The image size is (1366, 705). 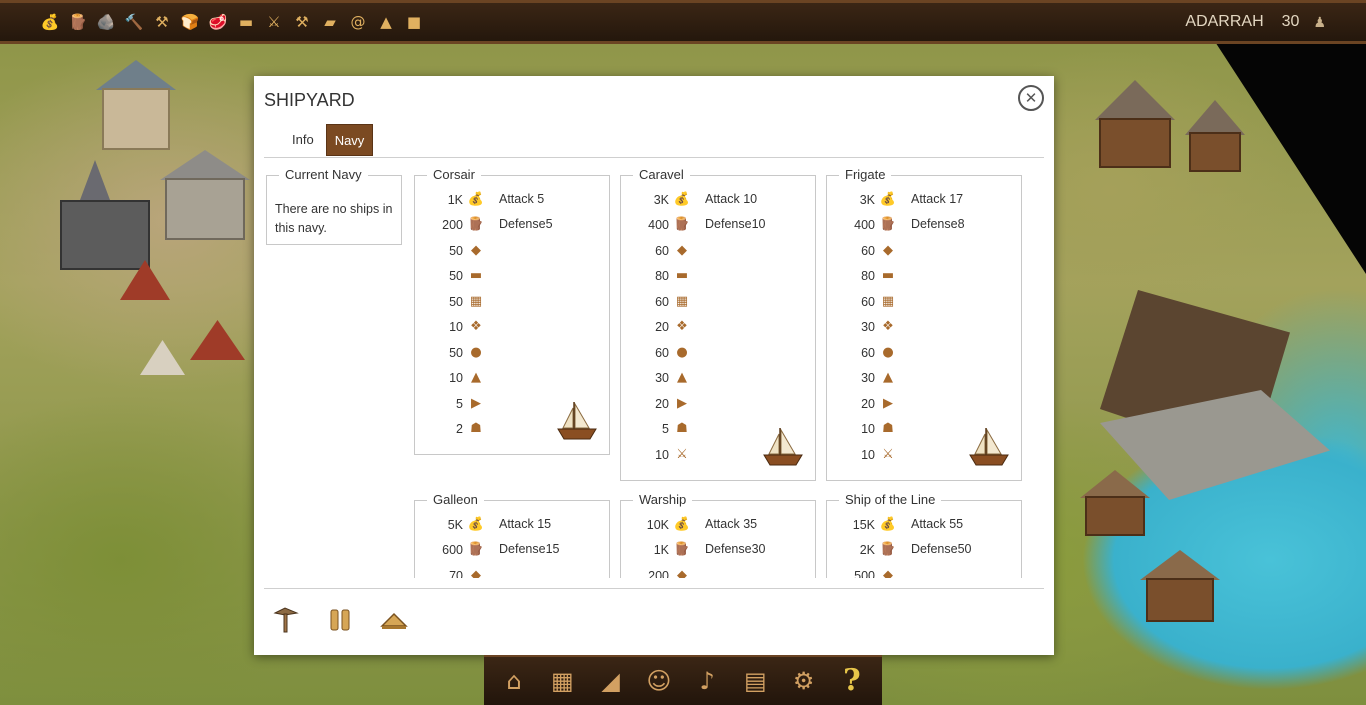 What do you see at coordinates (755, 681) in the screenshot?
I see `map-scroll-icon: ▤` at bounding box center [755, 681].